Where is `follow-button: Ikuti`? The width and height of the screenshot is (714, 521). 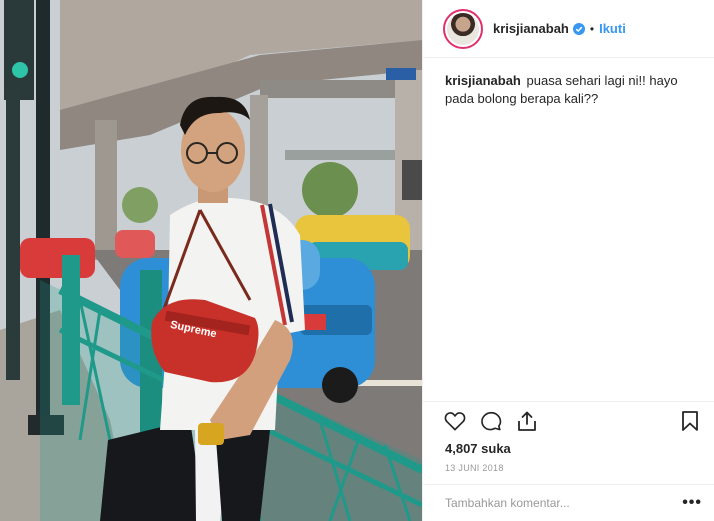 follow-button: Ikuti is located at coordinates (612, 28).